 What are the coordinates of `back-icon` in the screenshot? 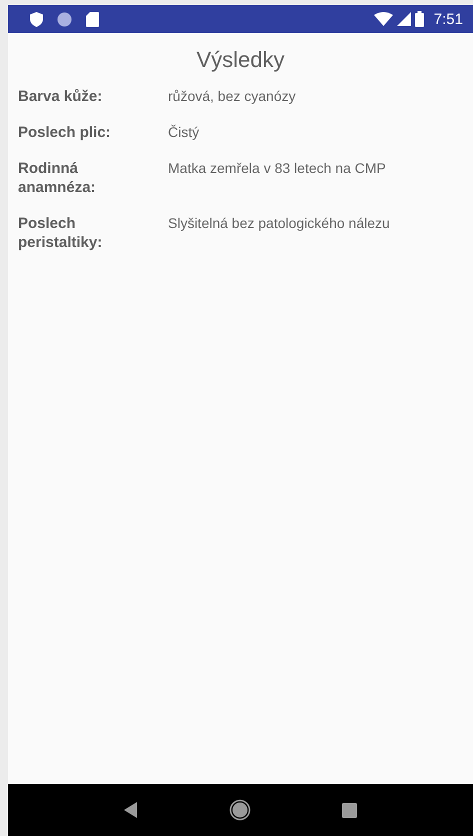 It's located at (131, 810).